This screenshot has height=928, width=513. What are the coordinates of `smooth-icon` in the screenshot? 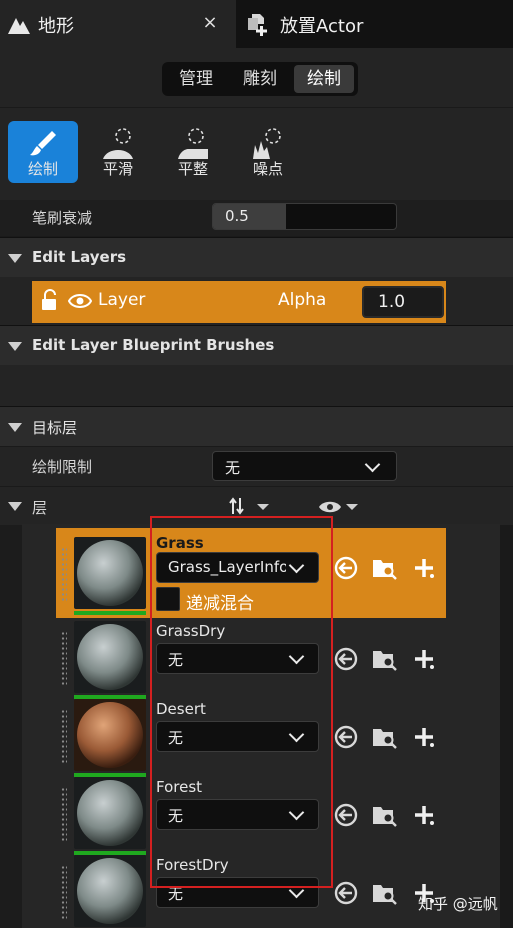 It's located at (118, 143).